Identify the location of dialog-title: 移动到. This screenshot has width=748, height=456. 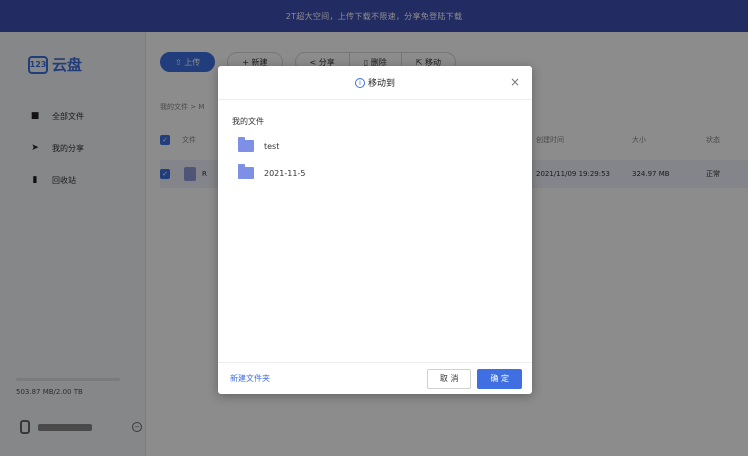
(381, 84).